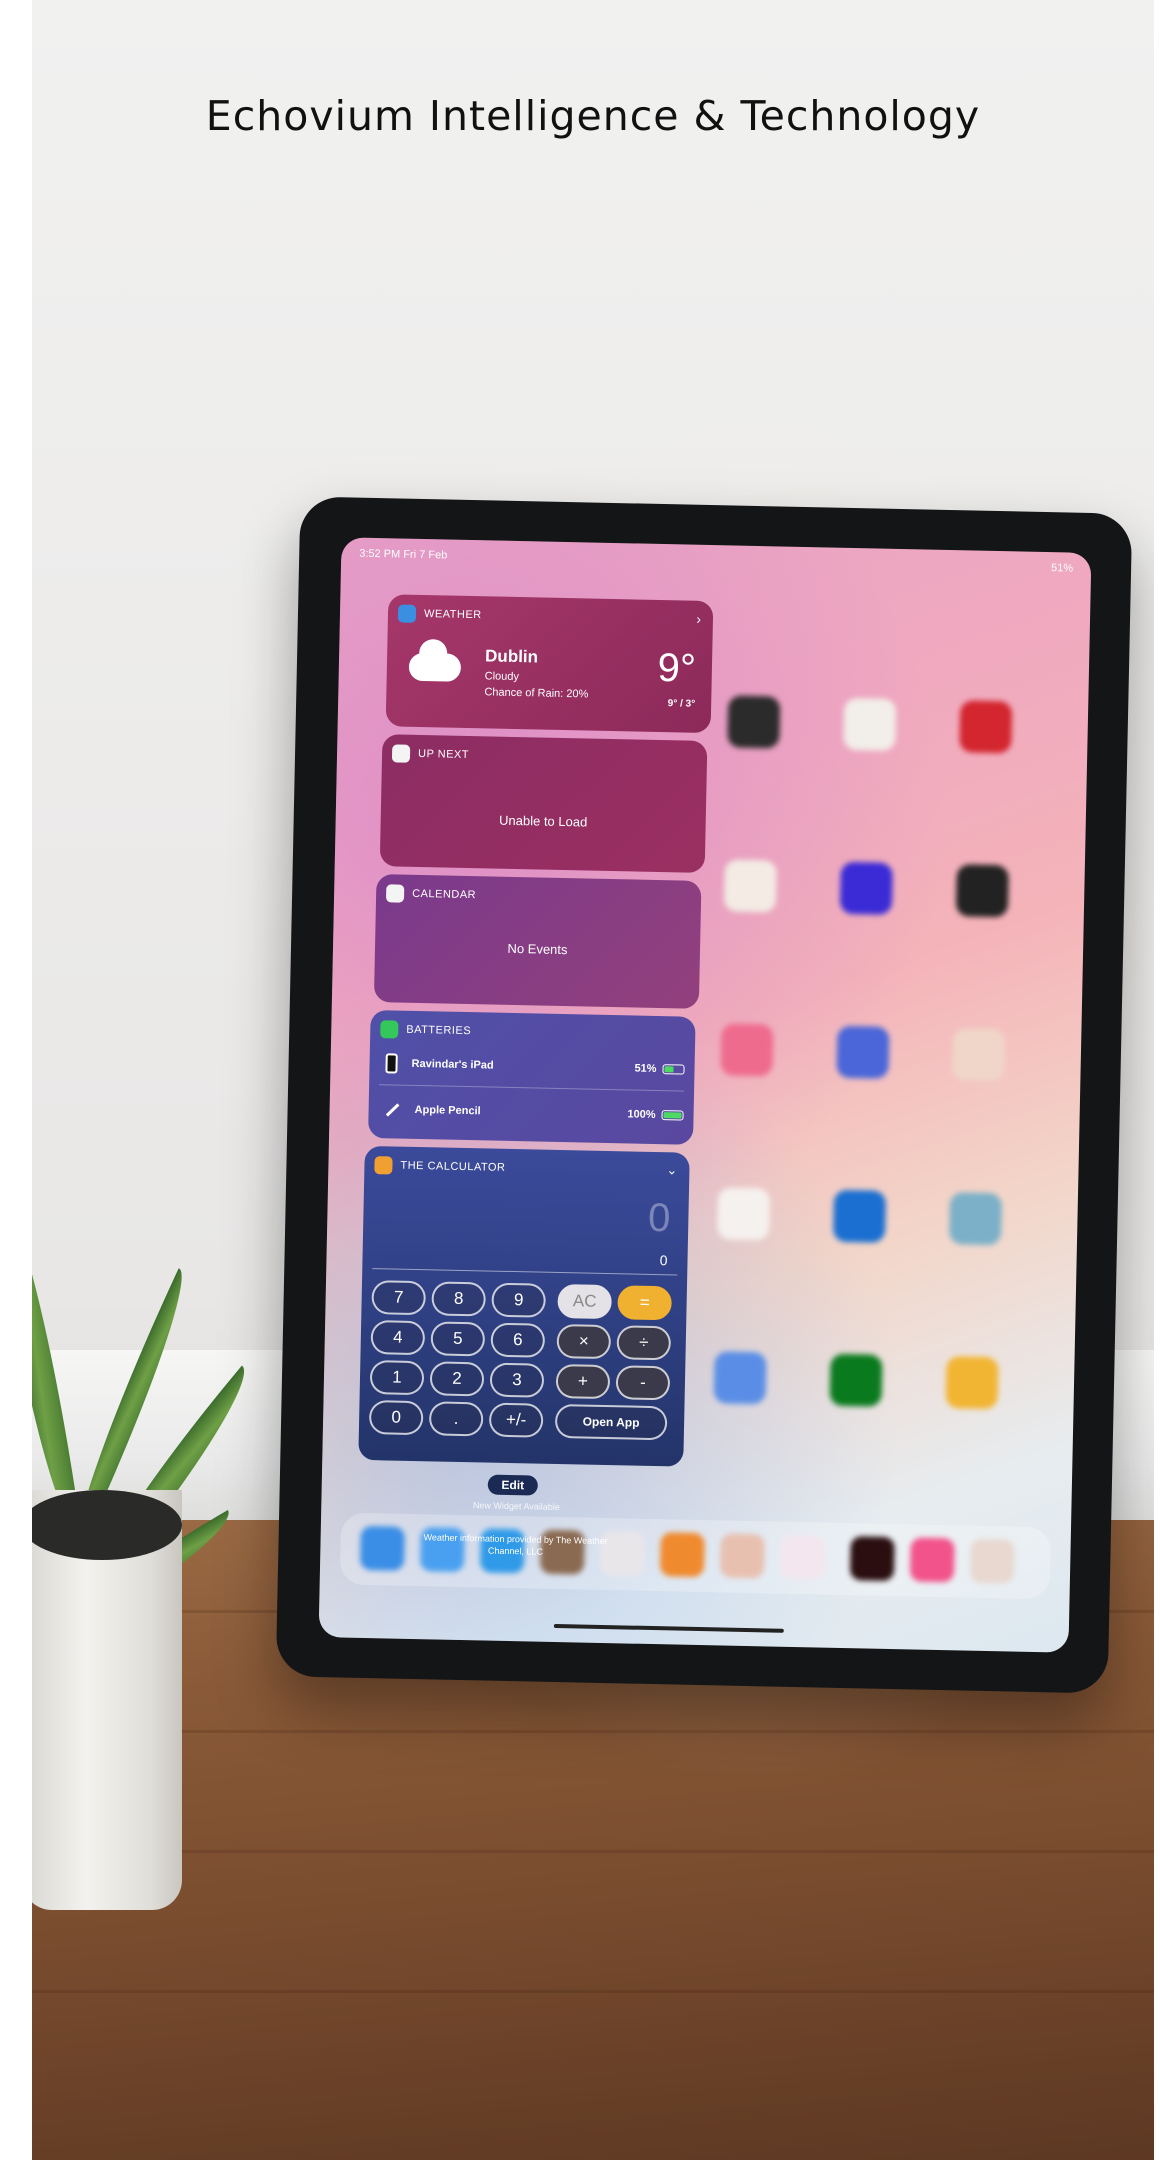  What do you see at coordinates (439, 1030) in the screenshot?
I see `batteries-label: BATTERIES` at bounding box center [439, 1030].